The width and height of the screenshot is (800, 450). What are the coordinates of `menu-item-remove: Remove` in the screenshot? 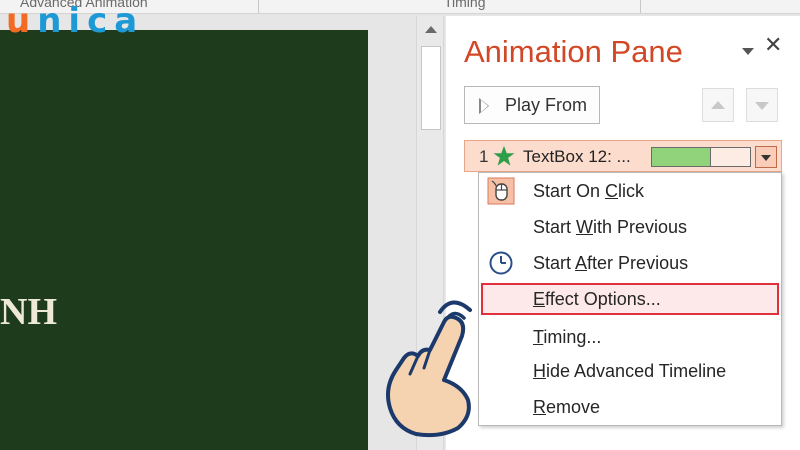 It's located at (630, 407).